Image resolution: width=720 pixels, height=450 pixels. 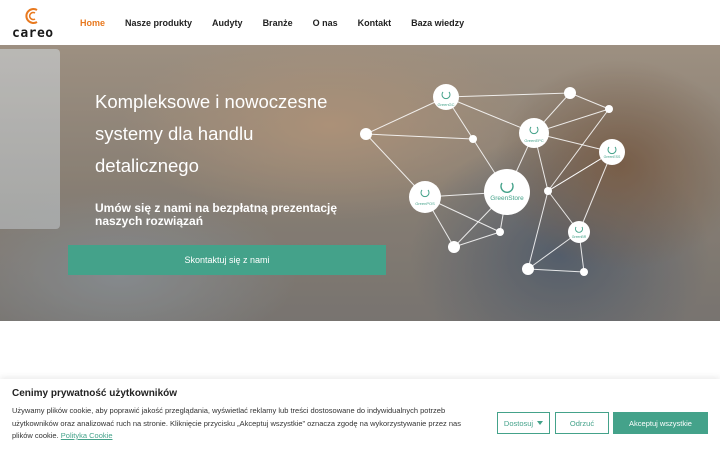 What do you see at coordinates (33, 33) in the screenshot?
I see `logo-text: careo` at bounding box center [33, 33].